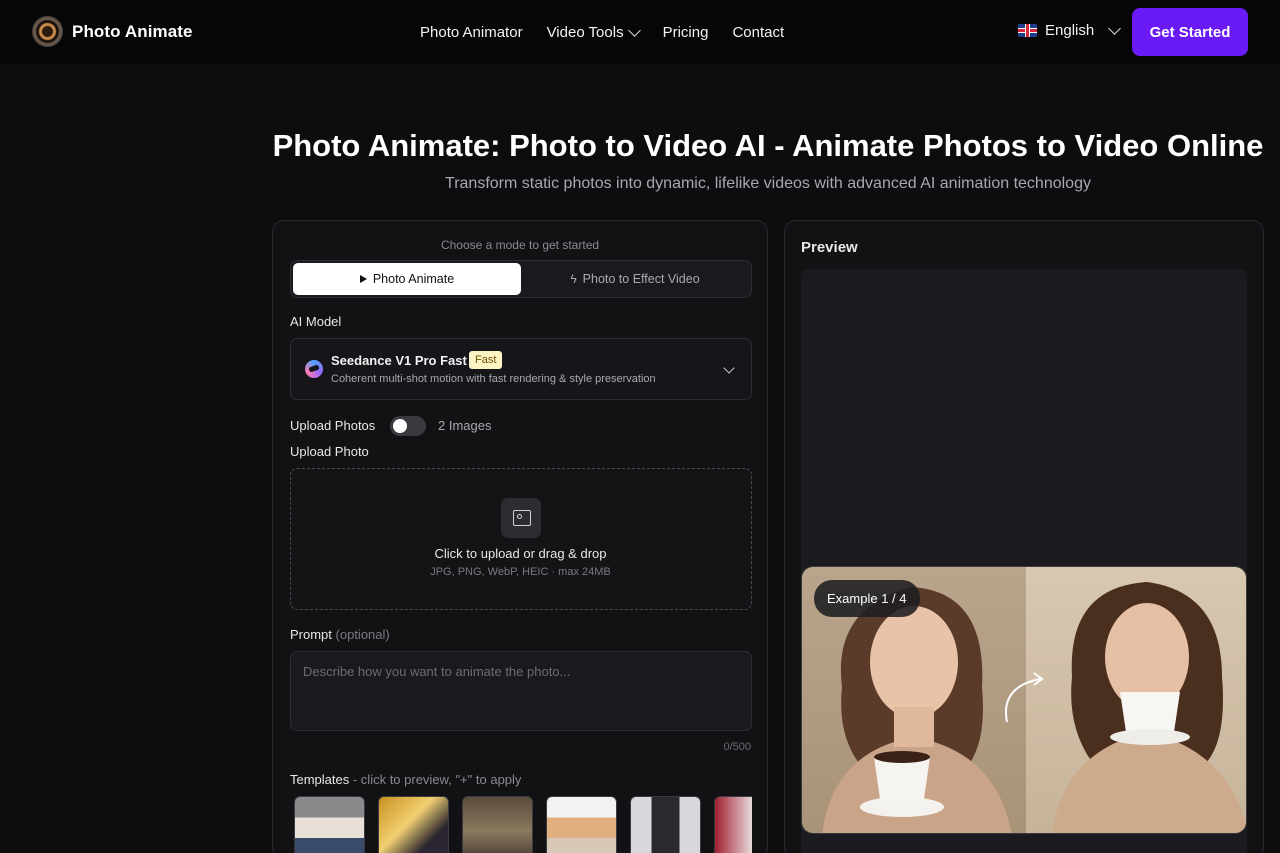 The height and width of the screenshot is (853, 1280). Describe the element at coordinates (521, 691) in the screenshot. I see `prompt-input` at that location.